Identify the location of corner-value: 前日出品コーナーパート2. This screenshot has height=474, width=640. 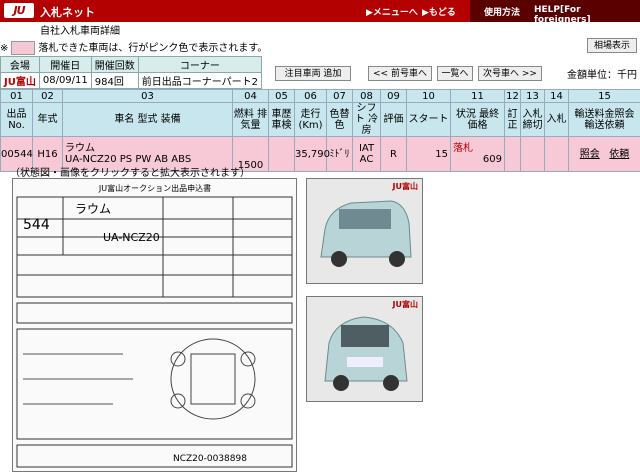
(200, 80).